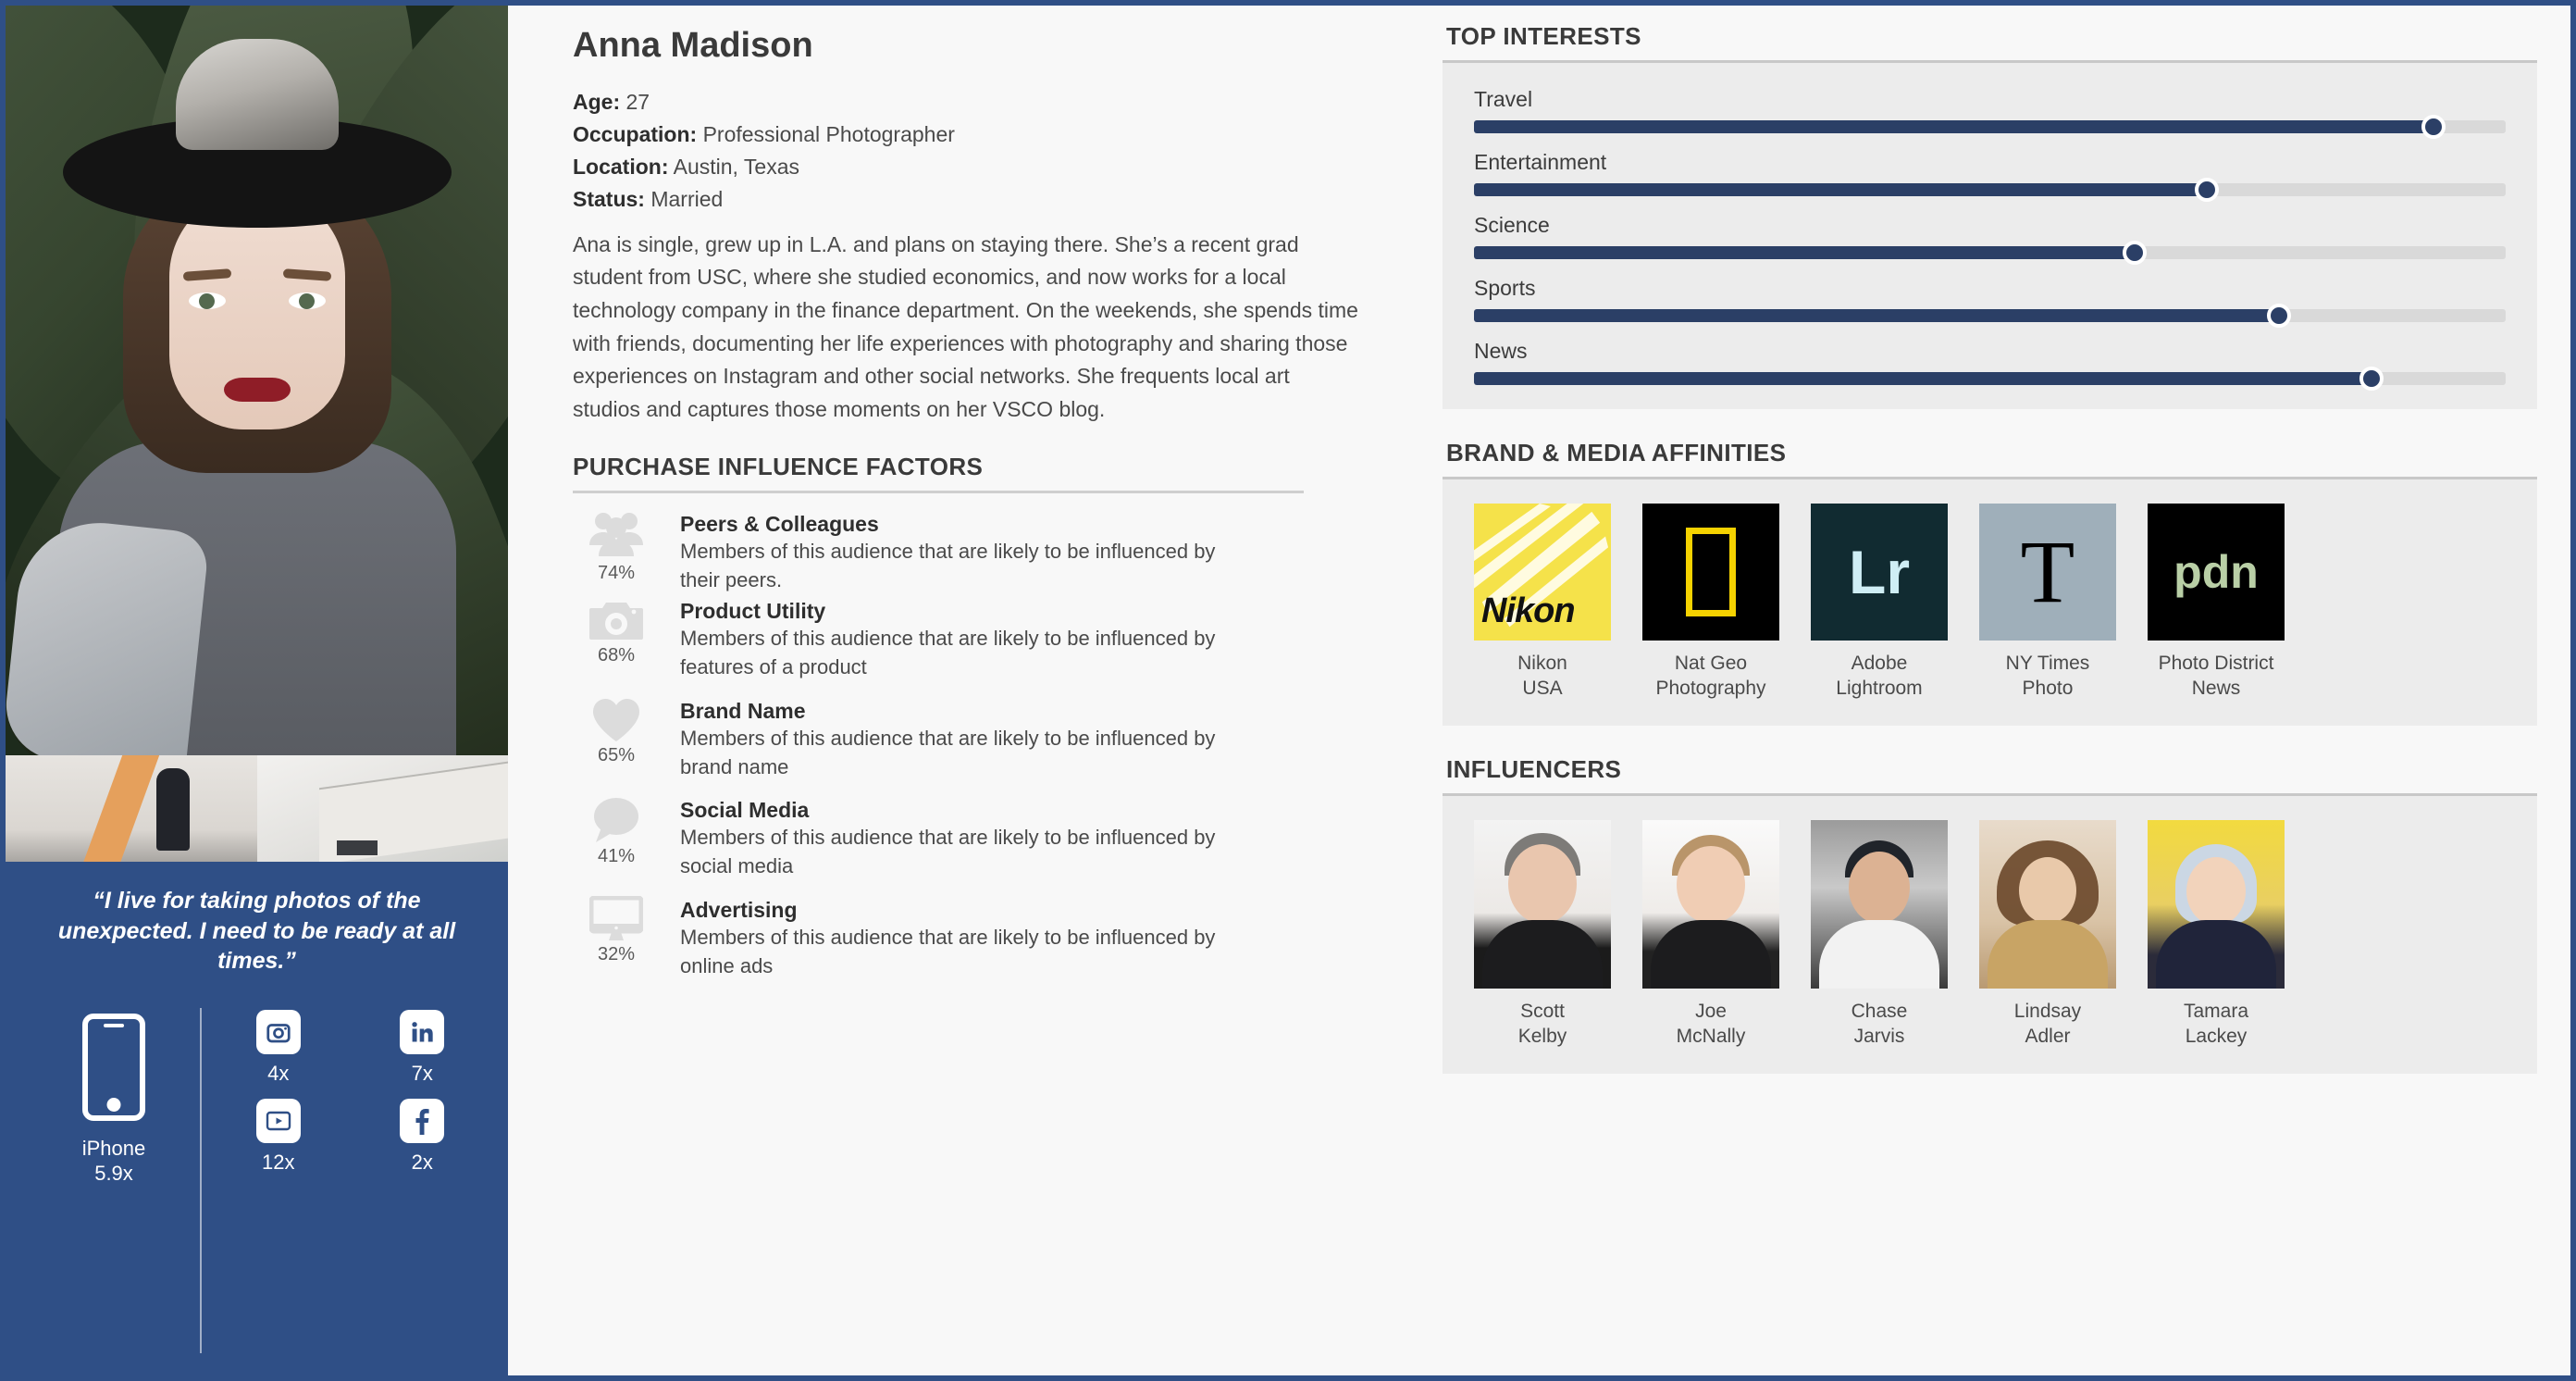 This screenshot has width=2576, height=1381. I want to click on lightroom-wordmark: Lr, so click(1880, 572).